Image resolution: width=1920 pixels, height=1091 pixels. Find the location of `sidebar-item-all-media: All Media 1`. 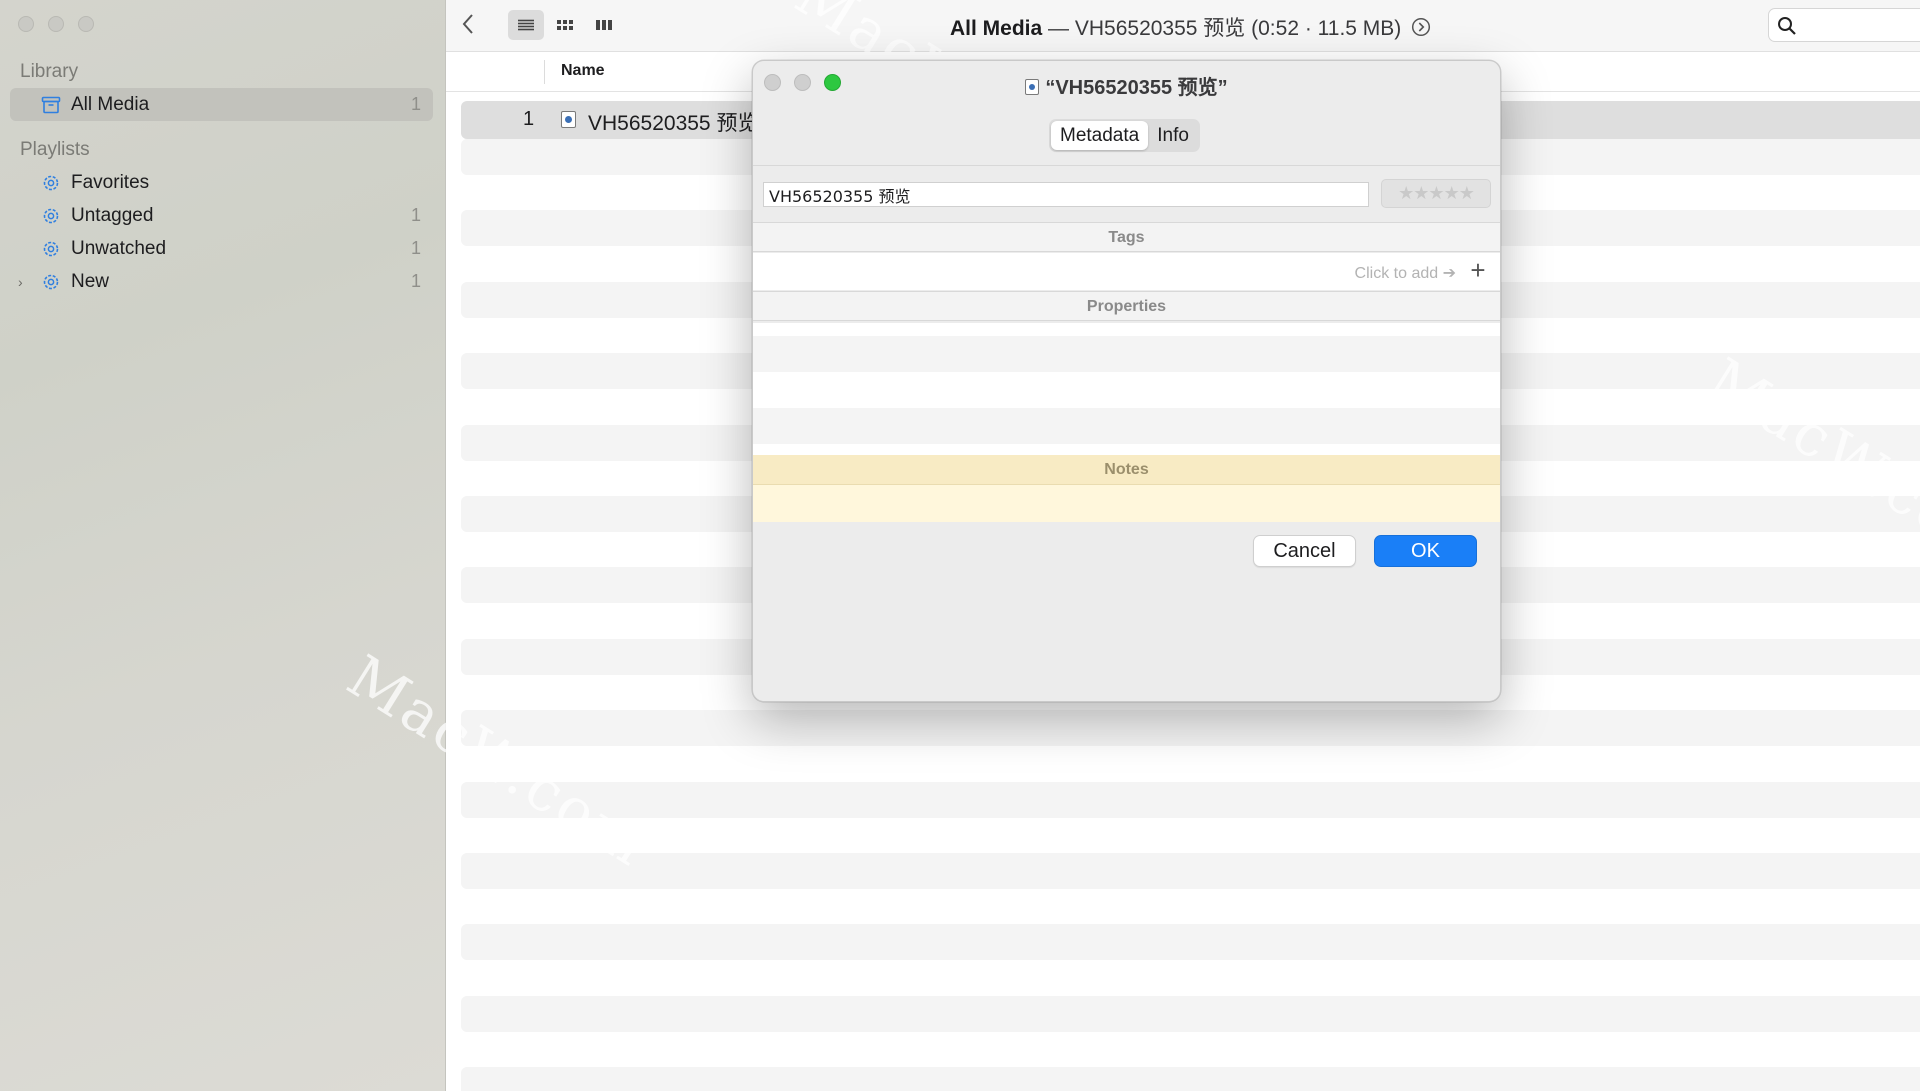

sidebar-item-all-media: All Media 1 is located at coordinates (221, 104).